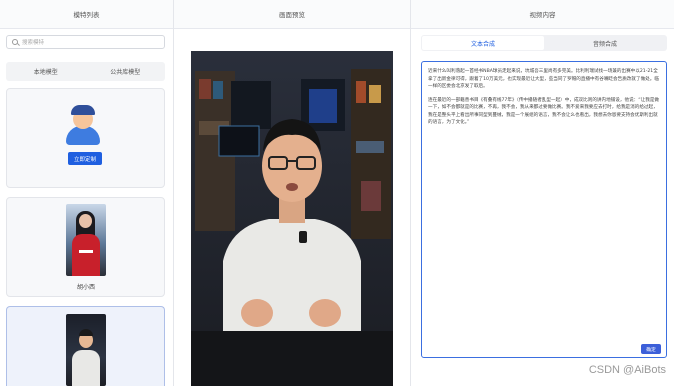 This screenshot has width=674, height=386. What do you see at coordinates (15, 42) in the screenshot?
I see `search-icon` at bounding box center [15, 42].